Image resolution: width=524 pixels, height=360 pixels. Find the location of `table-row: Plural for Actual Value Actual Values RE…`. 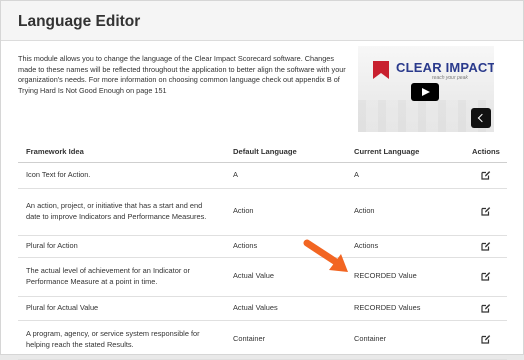

table-row: Plural for Actual Value Actual Values RE… is located at coordinates (262, 308).